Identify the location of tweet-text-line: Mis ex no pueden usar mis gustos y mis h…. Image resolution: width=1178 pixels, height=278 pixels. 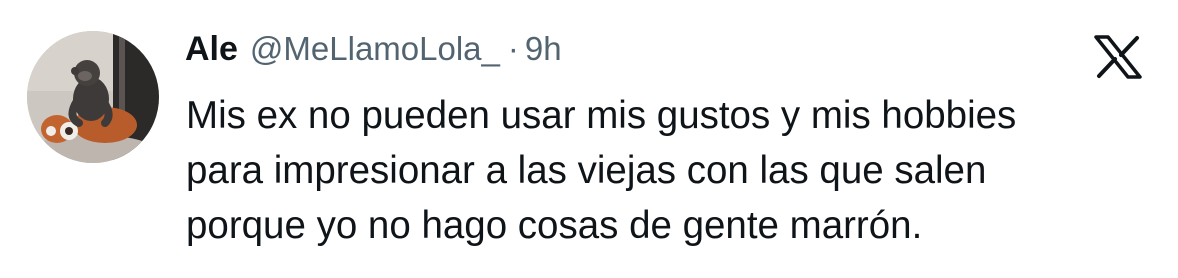
(601, 115).